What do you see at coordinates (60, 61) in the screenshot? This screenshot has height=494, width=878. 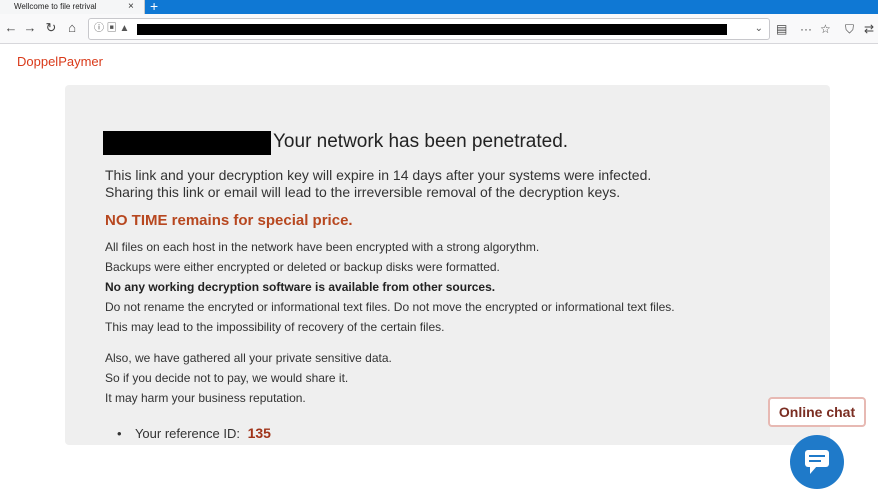 I see `brand-logo: DoppelPaymer` at bounding box center [60, 61].